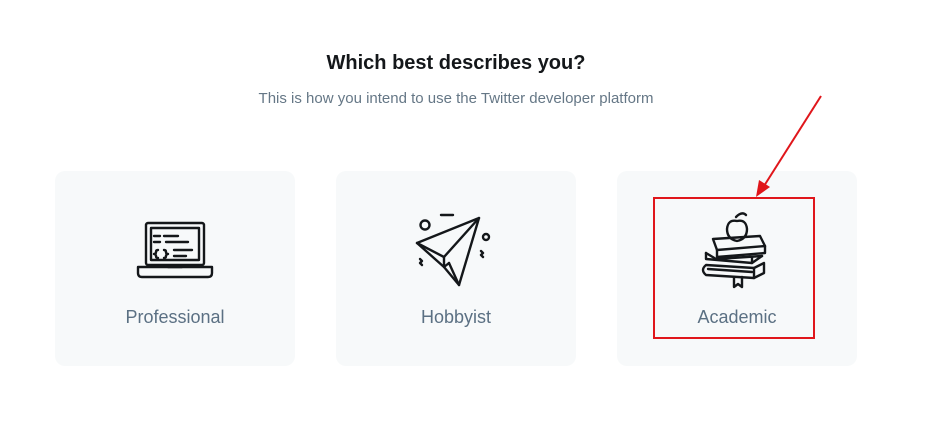 This screenshot has width=944, height=439. What do you see at coordinates (456, 63) in the screenshot?
I see `page-title: Which best describes you?` at bounding box center [456, 63].